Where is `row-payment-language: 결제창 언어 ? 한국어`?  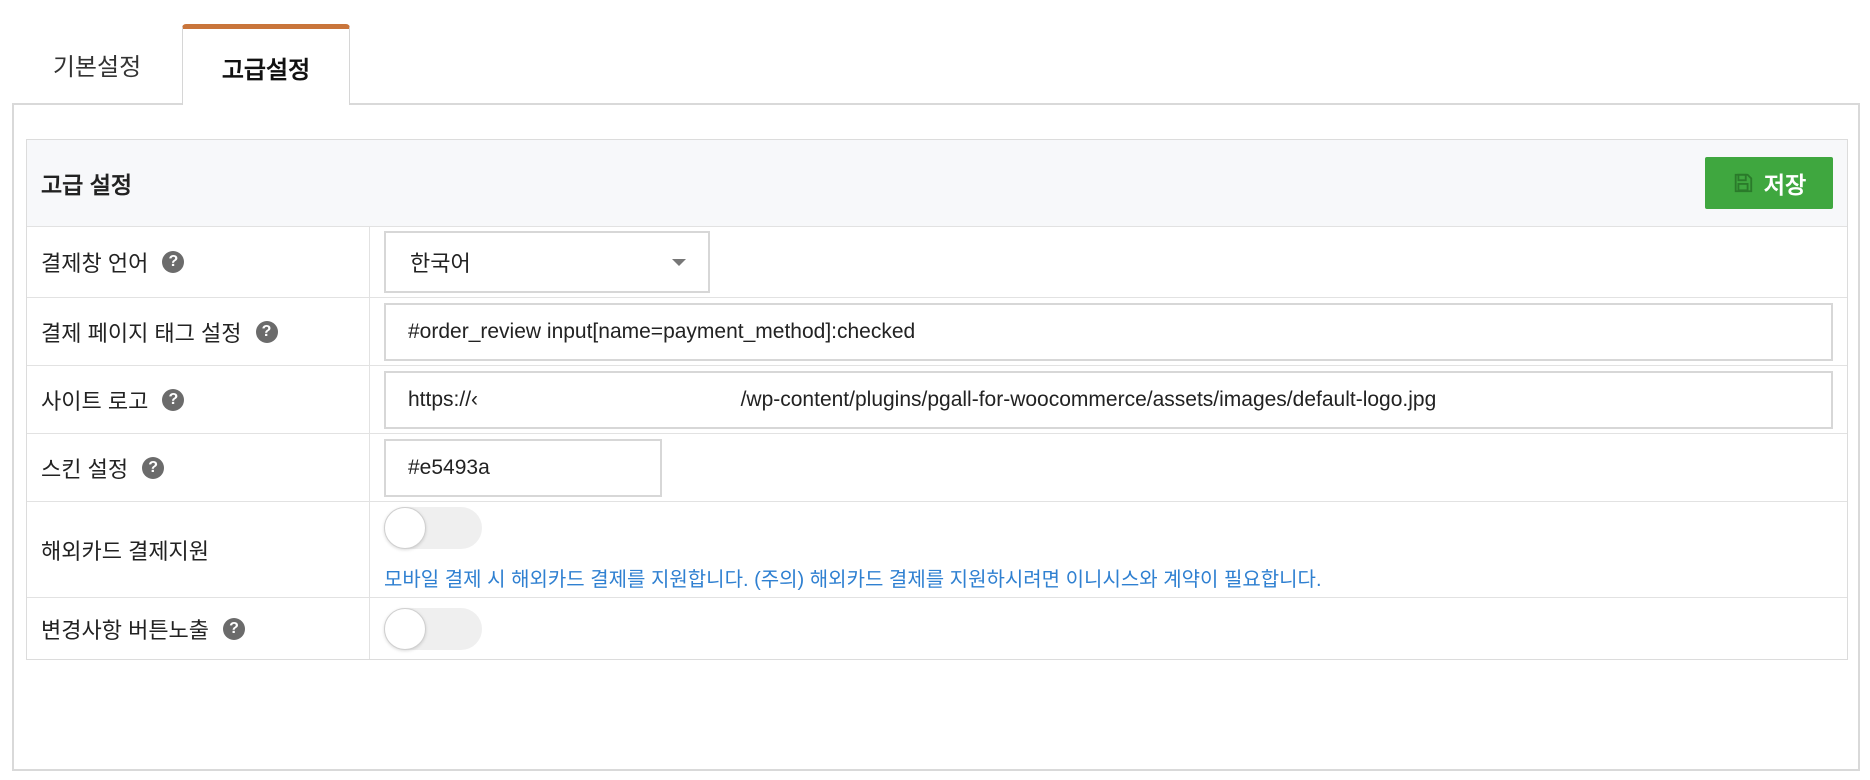 row-payment-language: 결제창 언어 ? 한국어 is located at coordinates (937, 261).